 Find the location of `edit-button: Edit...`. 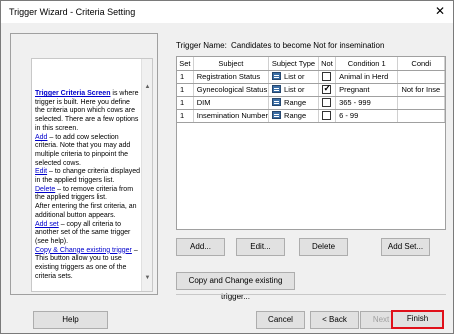

edit-button: Edit... is located at coordinates (260, 247).